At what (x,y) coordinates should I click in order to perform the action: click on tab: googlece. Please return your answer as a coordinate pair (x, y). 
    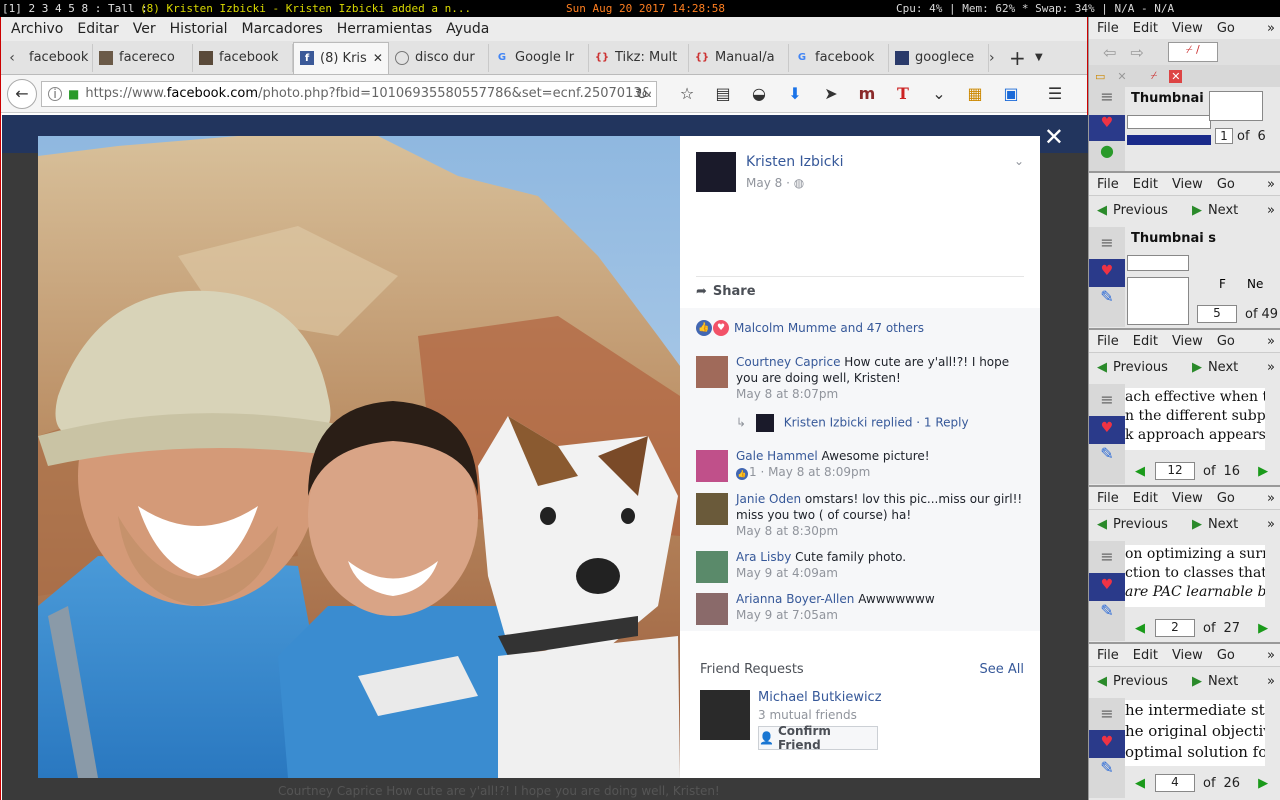
    Looking at the image, I should click on (939, 57).